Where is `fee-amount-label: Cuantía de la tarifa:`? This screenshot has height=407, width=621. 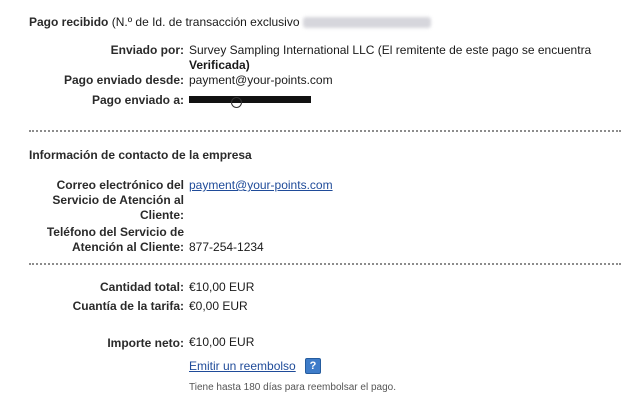
fee-amount-label: Cuantía de la tarifa: is located at coordinates (128, 306).